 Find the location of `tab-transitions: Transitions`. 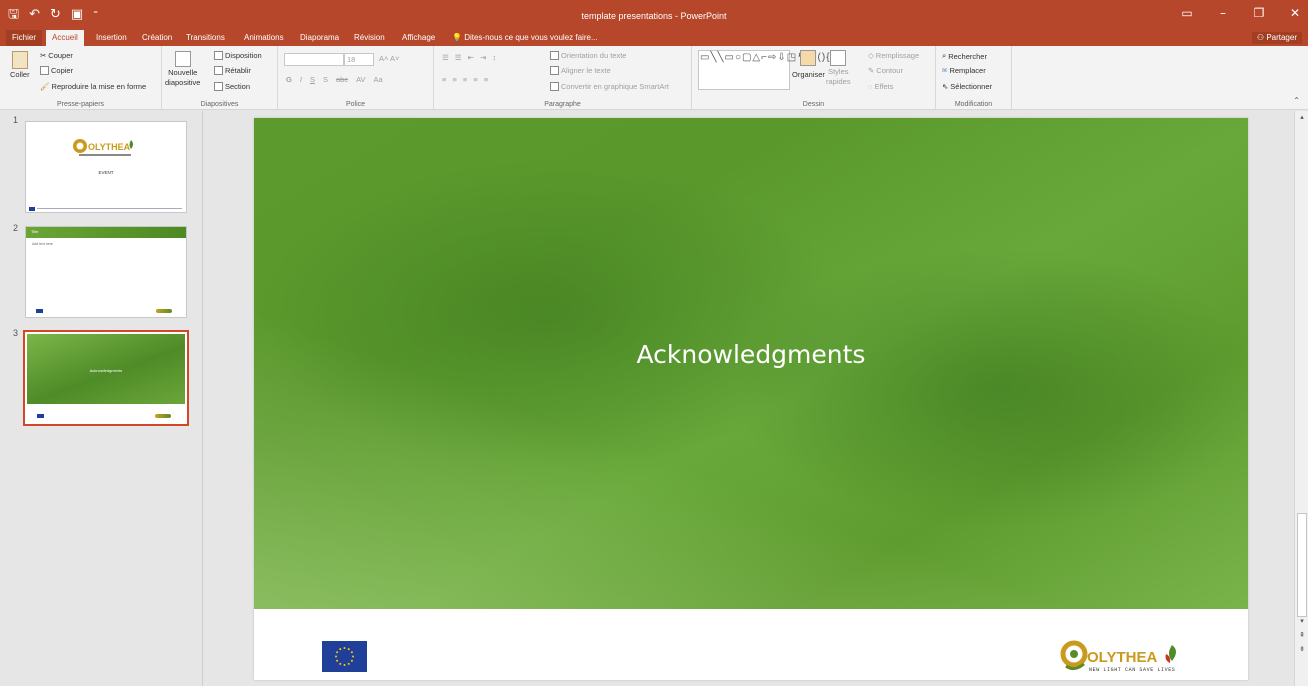

tab-transitions: Transitions is located at coordinates (205, 38).